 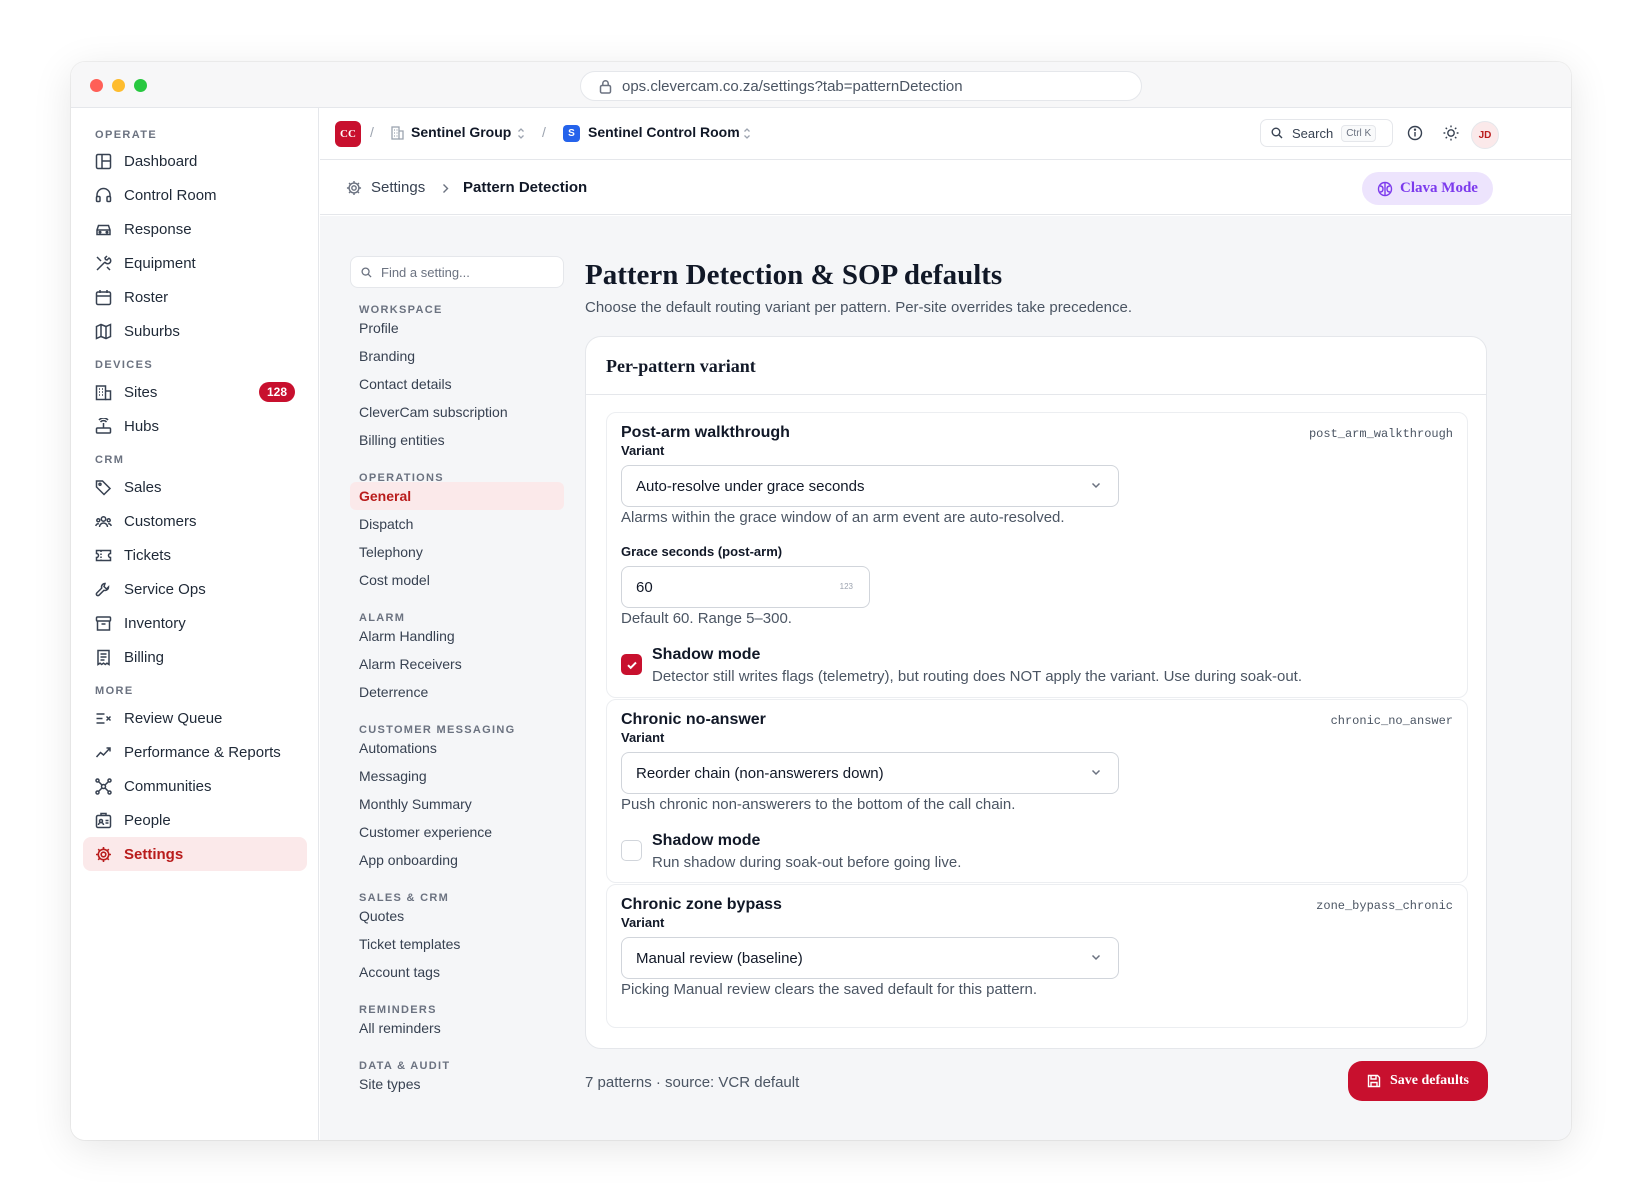 I want to click on settings-nav-profile: Profile, so click(x=457, y=328).